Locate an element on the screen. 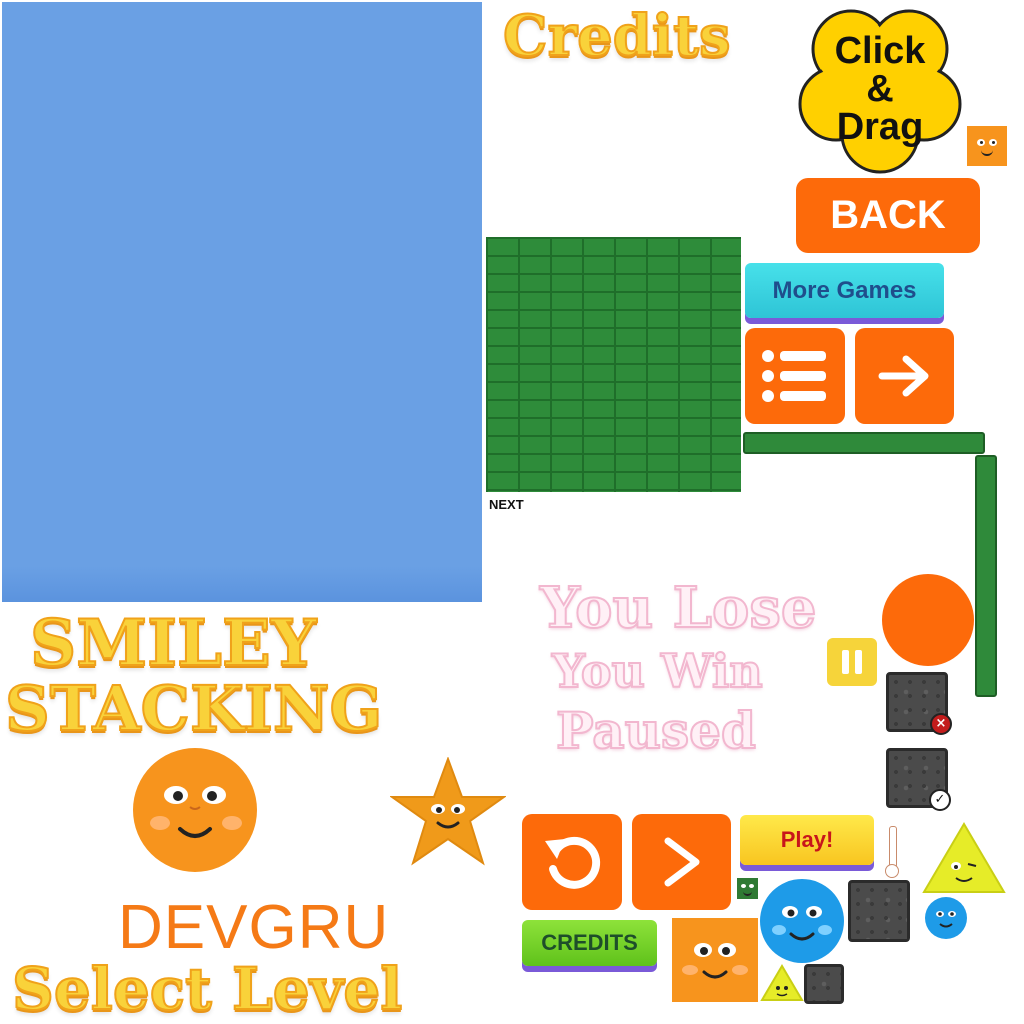 This screenshot has height=1024, width=1024. orange-circle is located at coordinates (928, 620).